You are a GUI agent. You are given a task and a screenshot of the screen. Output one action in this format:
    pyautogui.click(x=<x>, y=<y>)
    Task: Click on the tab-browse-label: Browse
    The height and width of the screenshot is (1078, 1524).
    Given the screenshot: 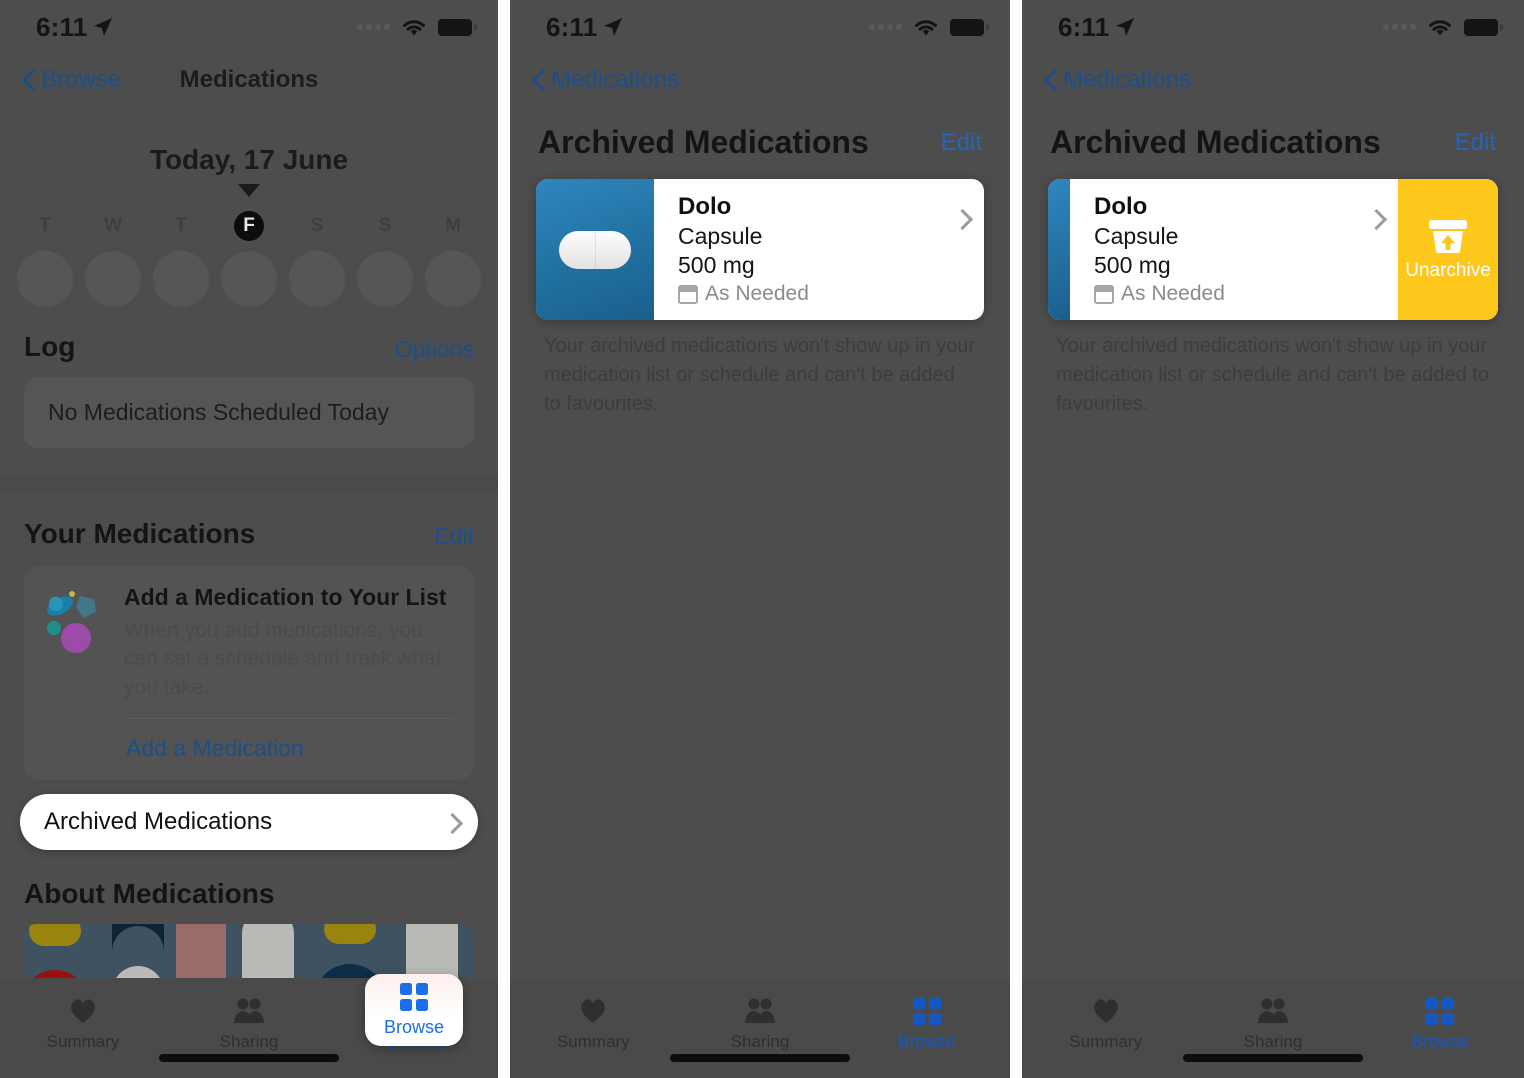 What is the action you would take?
    pyautogui.click(x=1440, y=1041)
    